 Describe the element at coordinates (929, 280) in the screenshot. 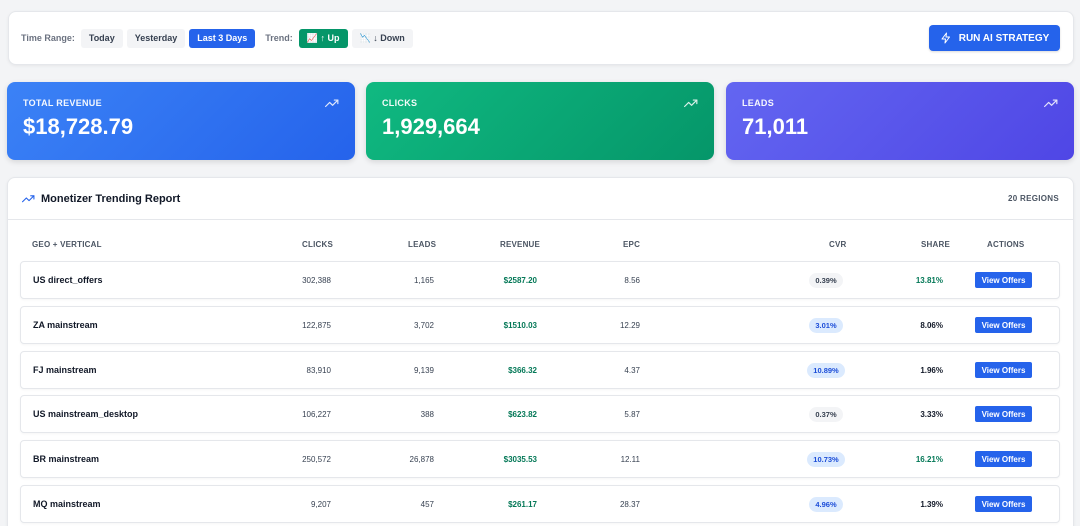

I see `share-cell: 13.81%` at that location.